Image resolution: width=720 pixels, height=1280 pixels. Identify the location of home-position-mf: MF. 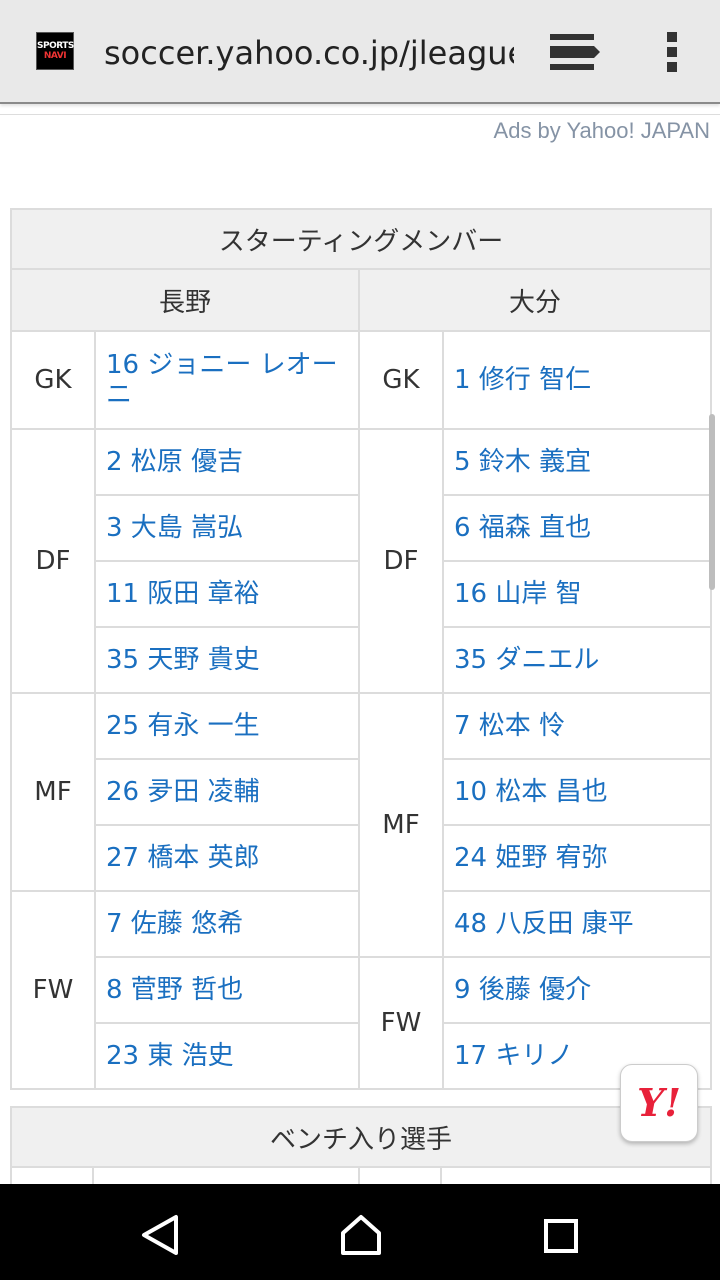
(53, 792).